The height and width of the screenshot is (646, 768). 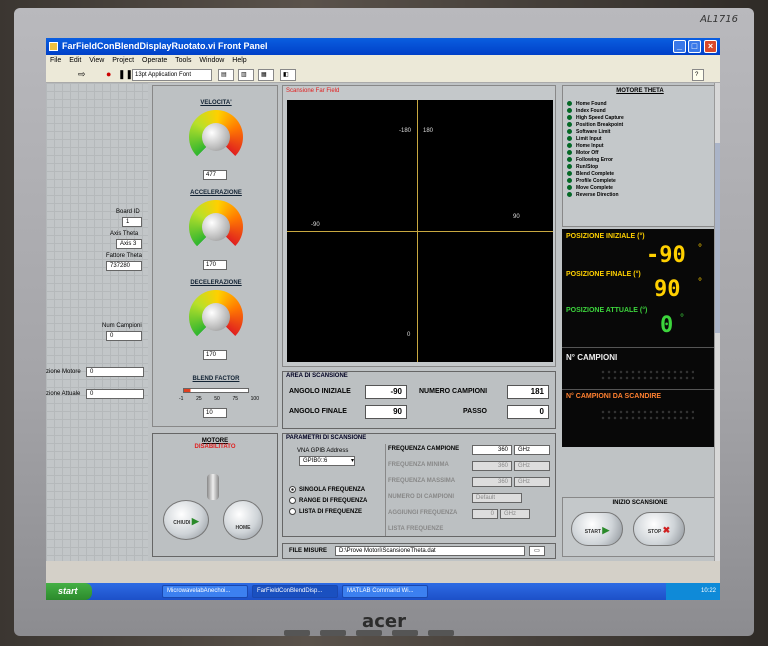 I want to click on home-button: HOME, so click(x=243, y=520).